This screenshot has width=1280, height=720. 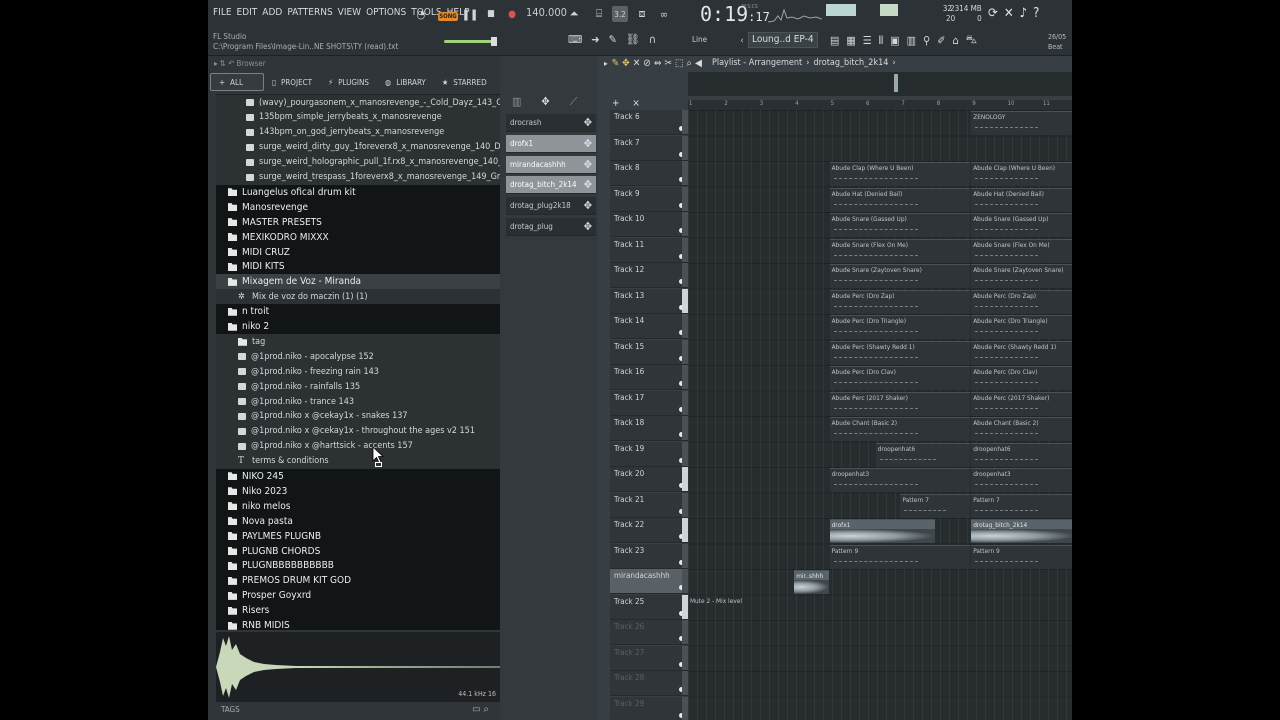 I want to click on step-edit-icon: ⧈, so click(x=642, y=14).